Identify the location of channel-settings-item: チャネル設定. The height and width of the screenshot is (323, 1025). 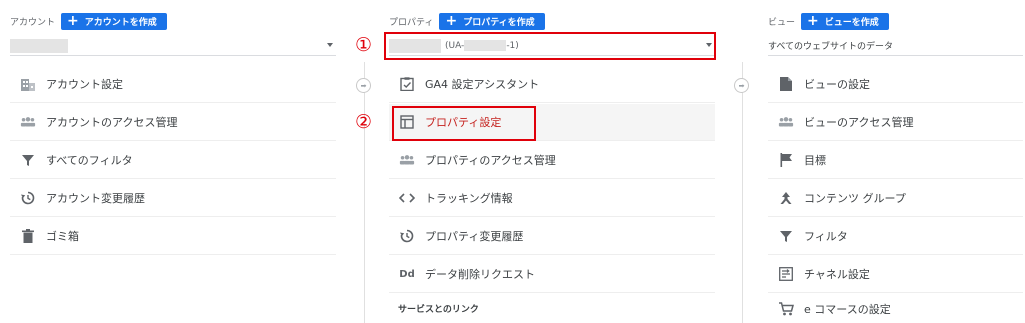
(895, 274).